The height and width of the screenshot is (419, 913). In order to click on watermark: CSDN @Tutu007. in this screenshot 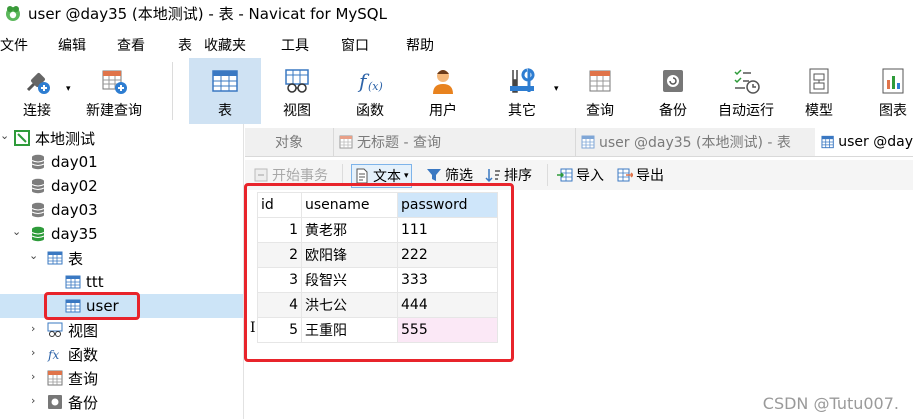, I will do `click(830, 403)`.